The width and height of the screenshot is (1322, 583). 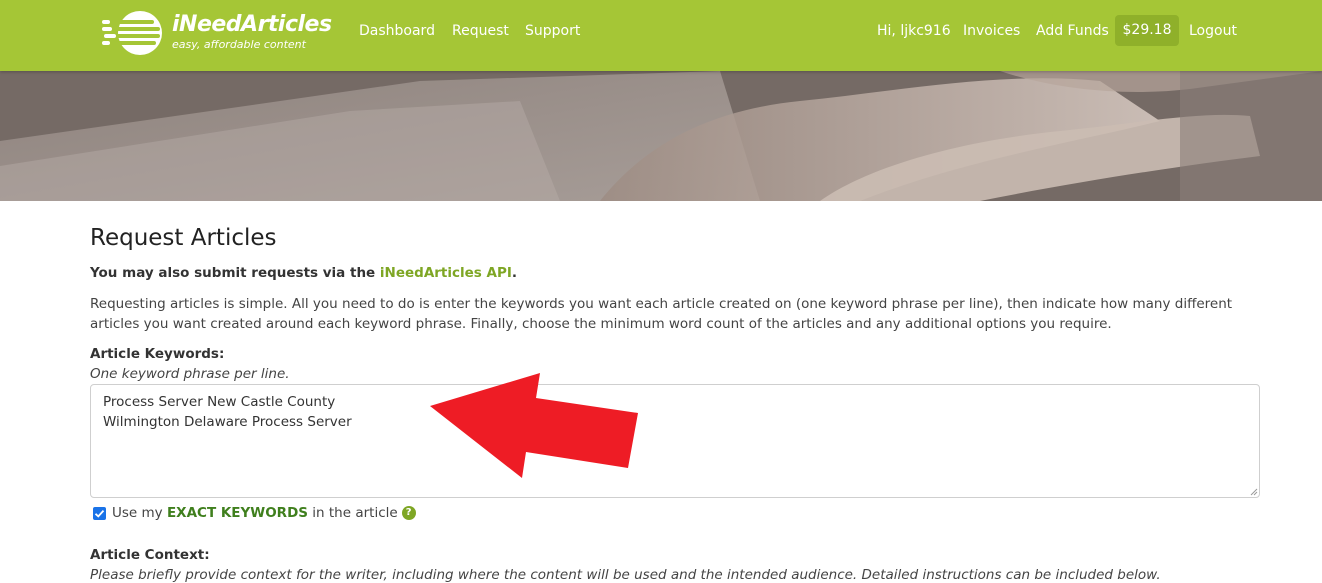 What do you see at coordinates (183, 238) in the screenshot?
I see `page-title: Request Articles` at bounding box center [183, 238].